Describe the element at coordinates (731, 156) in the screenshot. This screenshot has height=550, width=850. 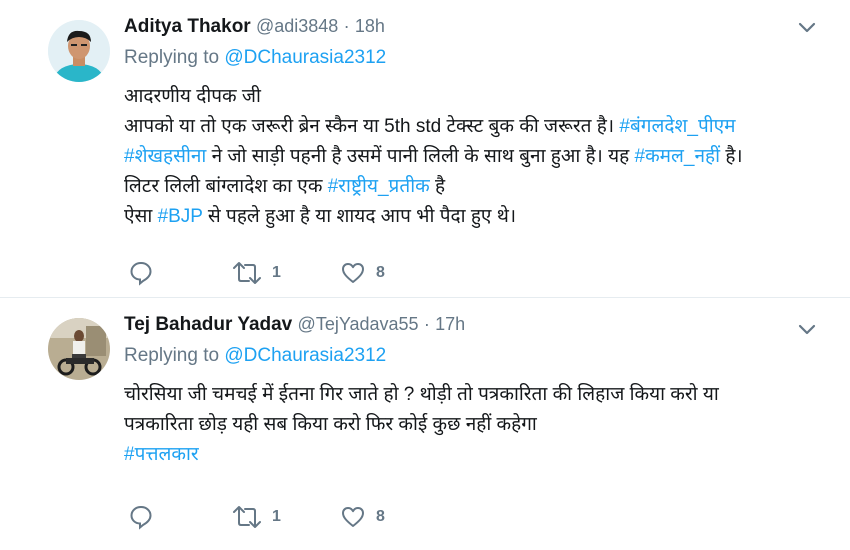
I see `text: है।` at that location.